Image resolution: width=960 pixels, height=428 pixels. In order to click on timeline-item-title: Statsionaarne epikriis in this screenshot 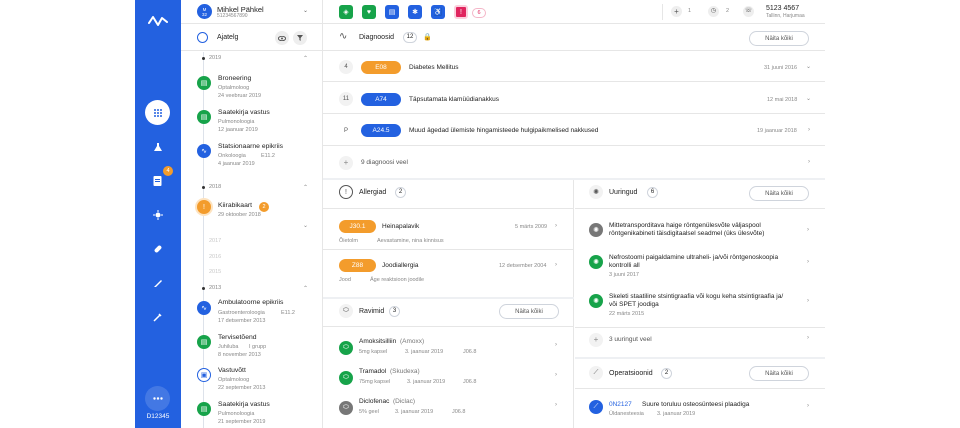, I will do `click(250, 146)`.